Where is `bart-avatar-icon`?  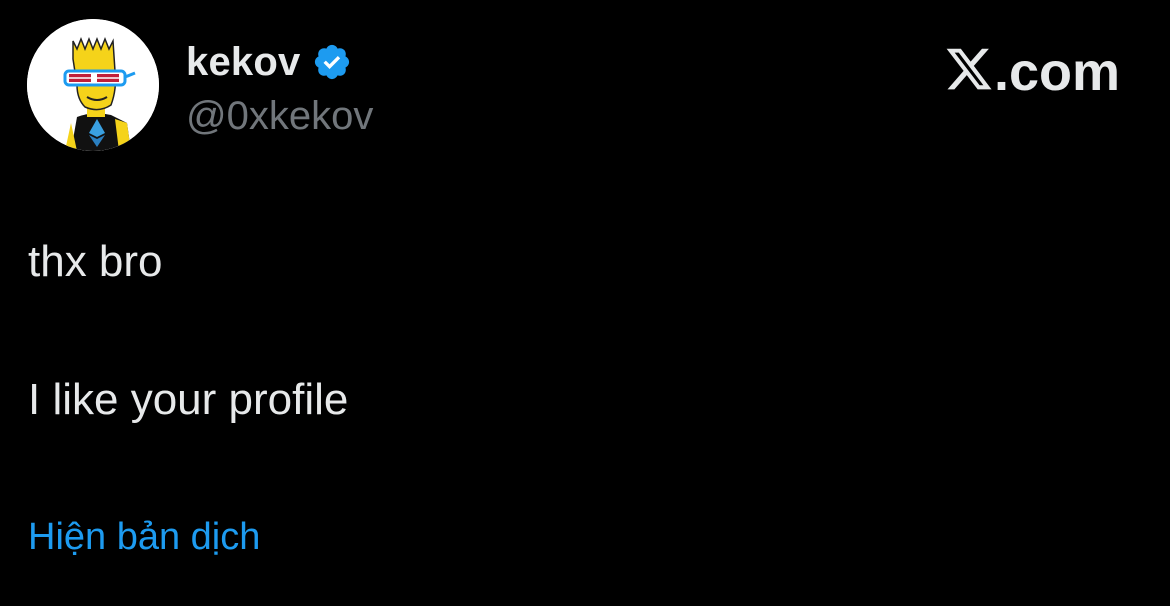
bart-avatar-icon is located at coordinates (93, 85).